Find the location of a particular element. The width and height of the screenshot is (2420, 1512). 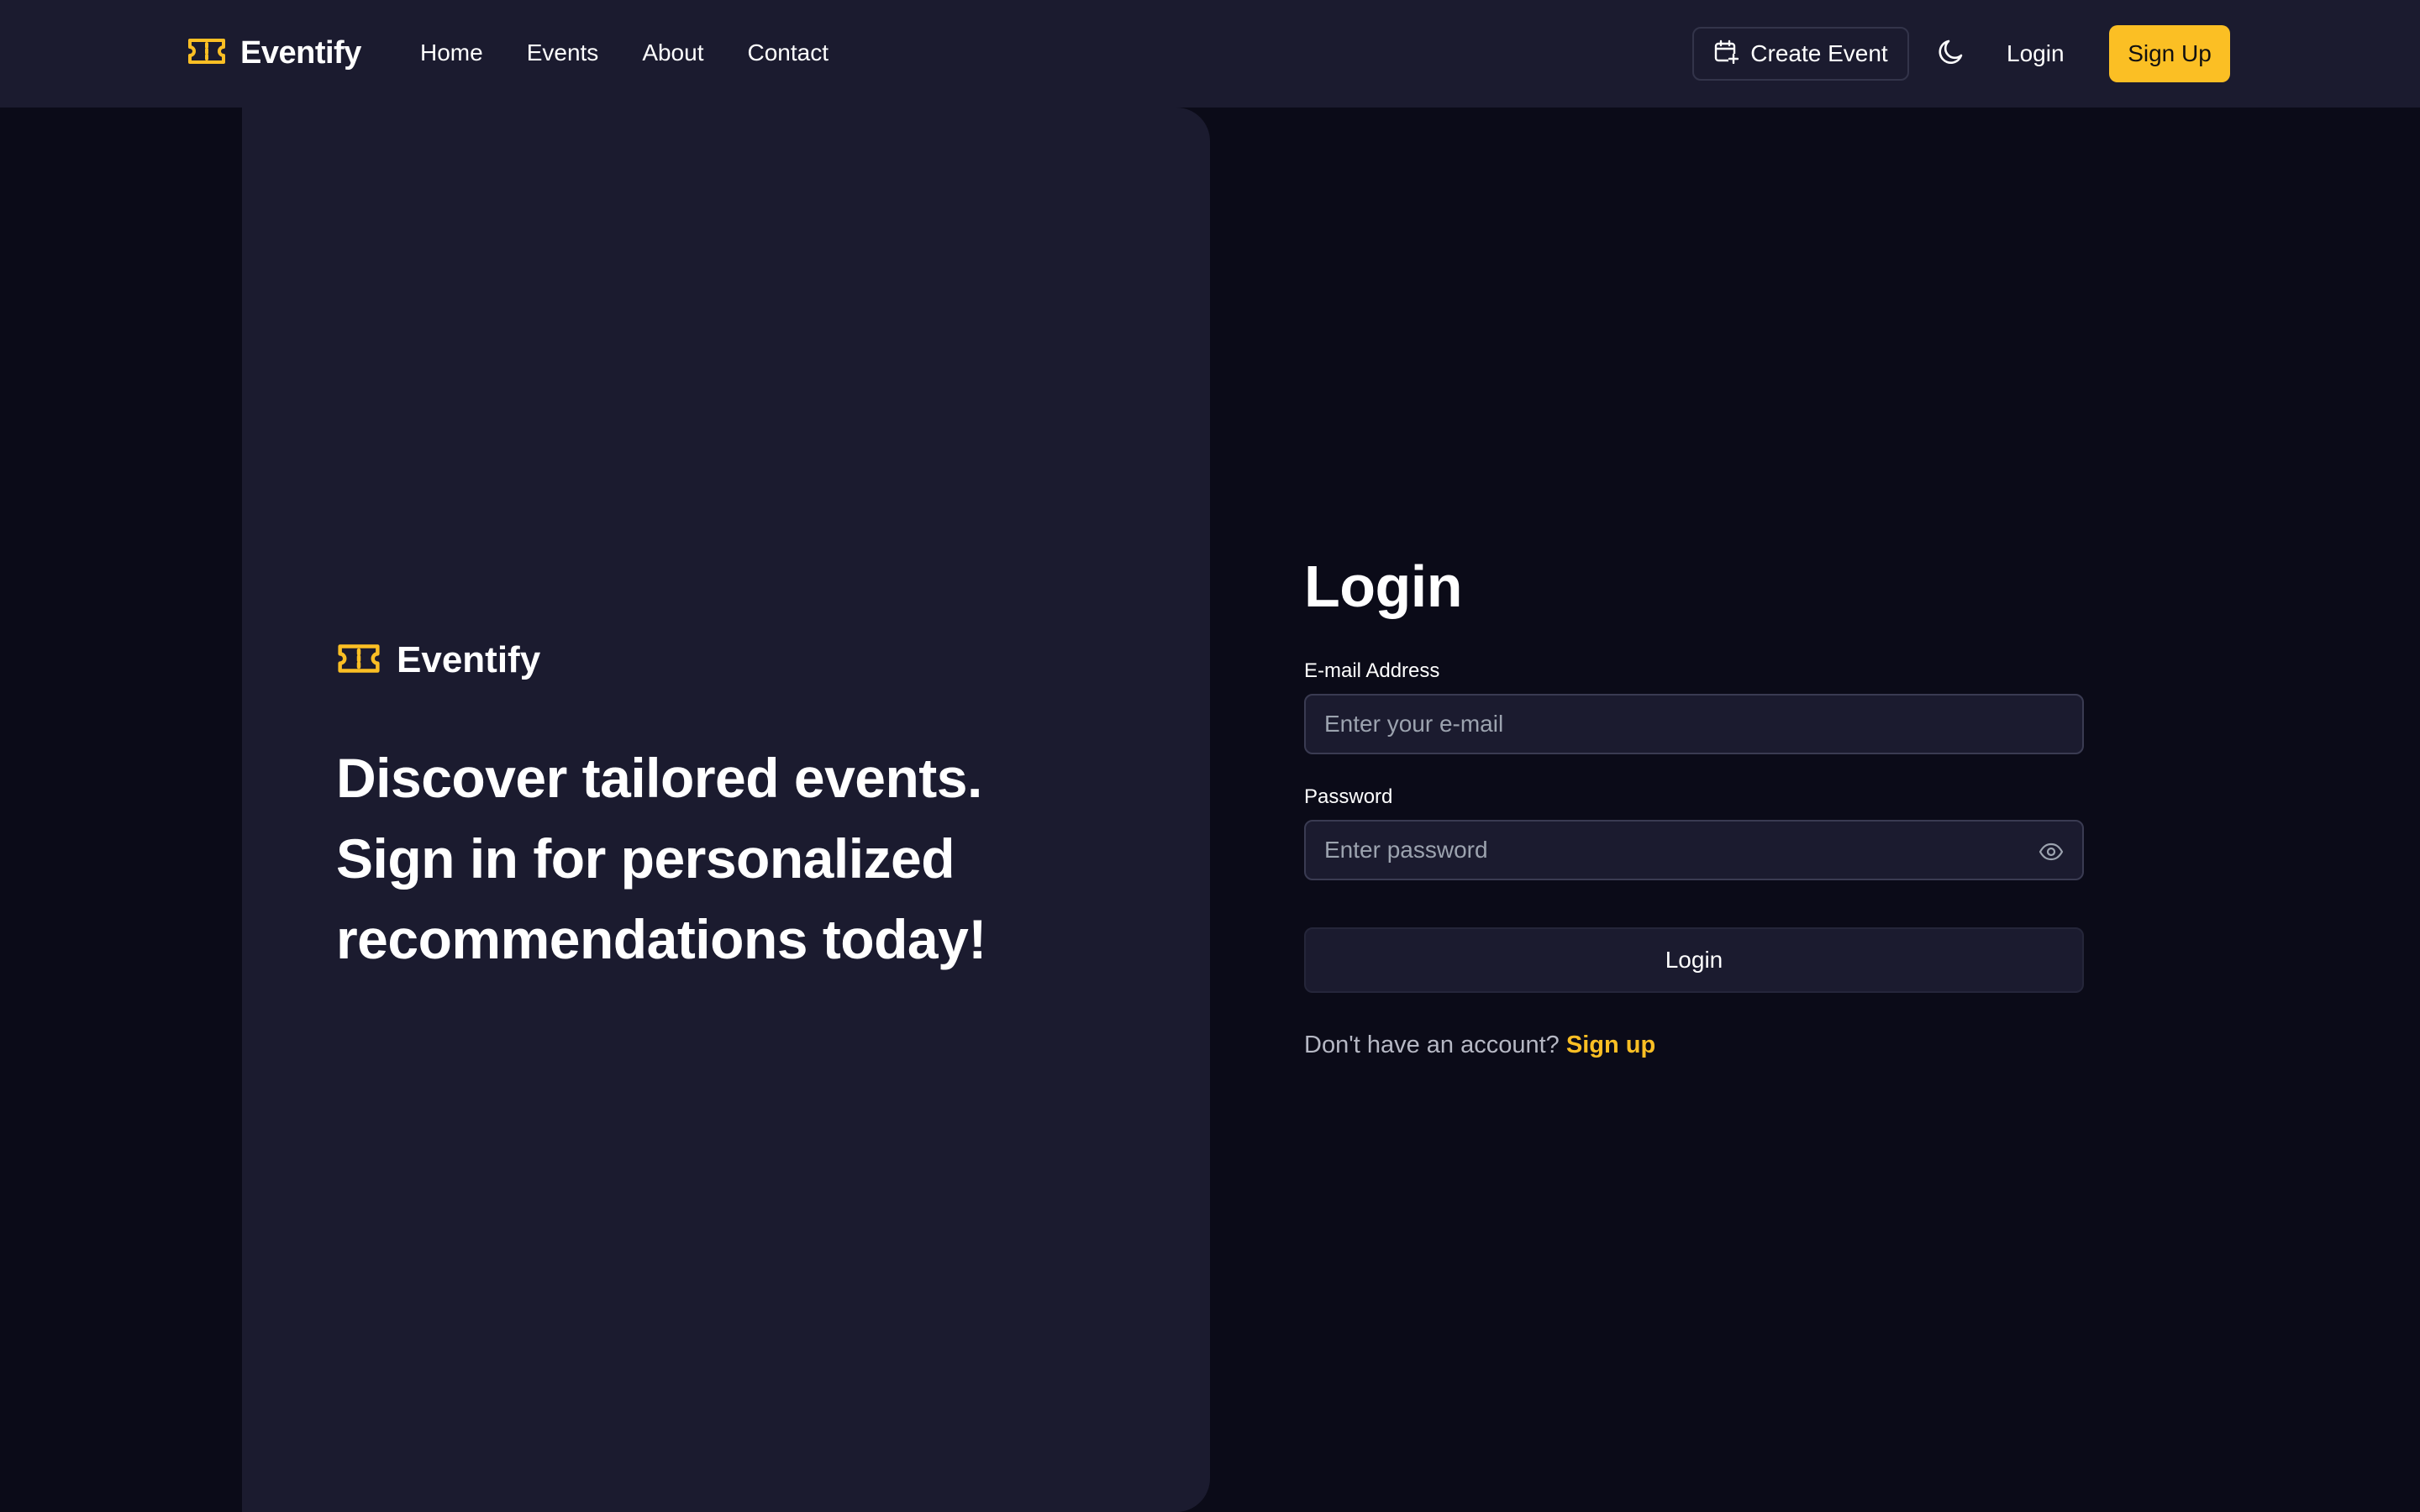

email-field-wrapper is located at coordinates (1694, 724).